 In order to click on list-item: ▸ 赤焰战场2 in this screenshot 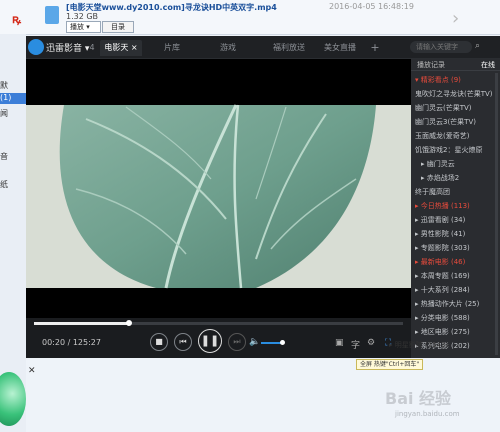, I will do `click(440, 178)`.